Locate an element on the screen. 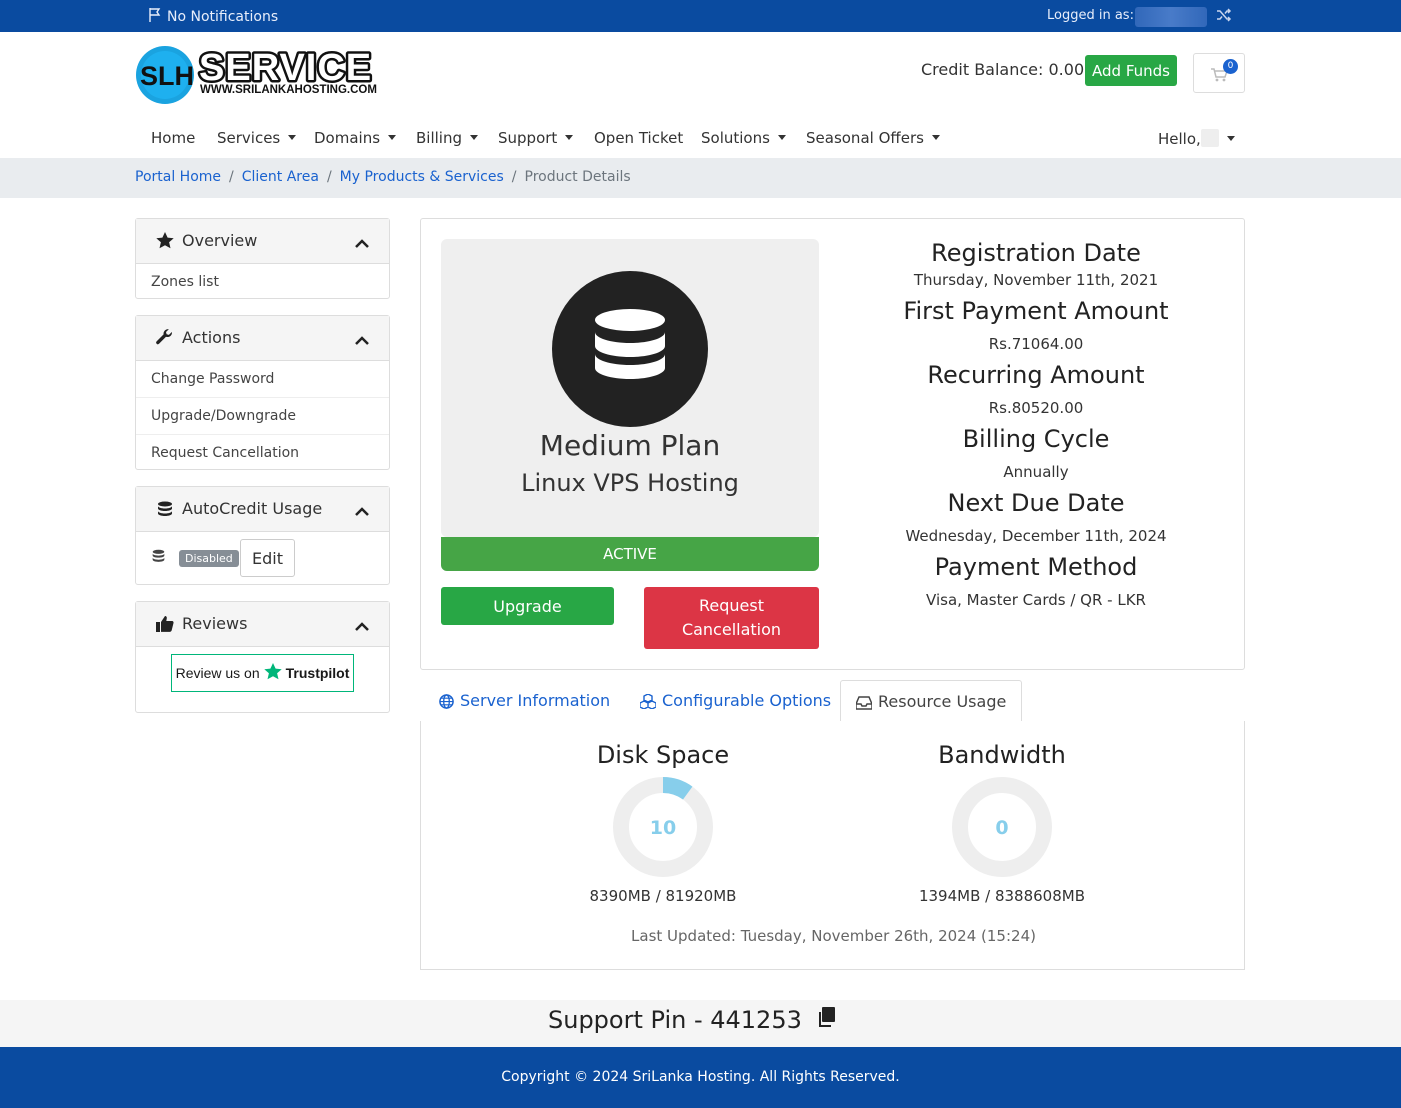  reviews-panel-header: Reviews is located at coordinates (262, 624).